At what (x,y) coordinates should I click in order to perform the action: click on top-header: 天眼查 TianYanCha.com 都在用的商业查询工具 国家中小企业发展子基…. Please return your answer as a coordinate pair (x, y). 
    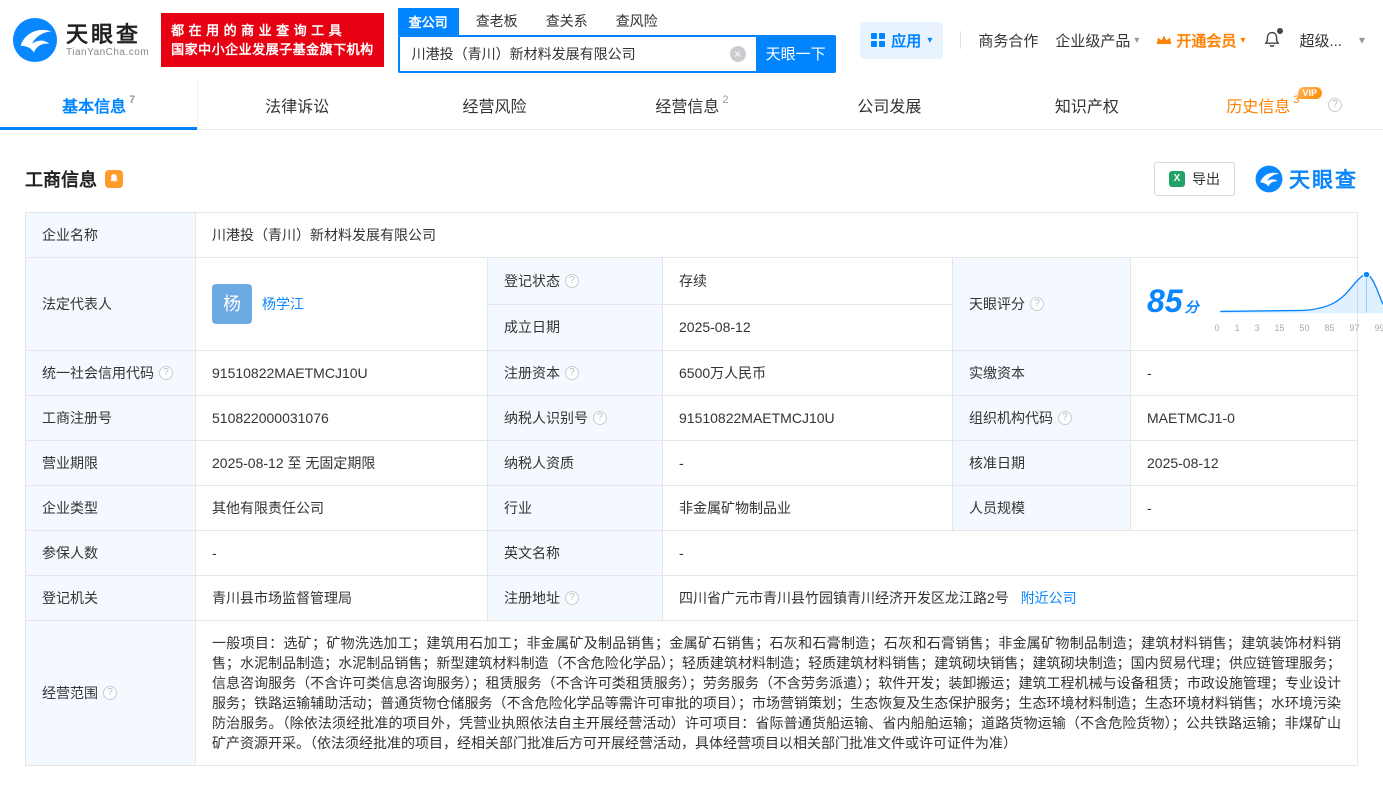
    Looking at the image, I should click on (691, 40).